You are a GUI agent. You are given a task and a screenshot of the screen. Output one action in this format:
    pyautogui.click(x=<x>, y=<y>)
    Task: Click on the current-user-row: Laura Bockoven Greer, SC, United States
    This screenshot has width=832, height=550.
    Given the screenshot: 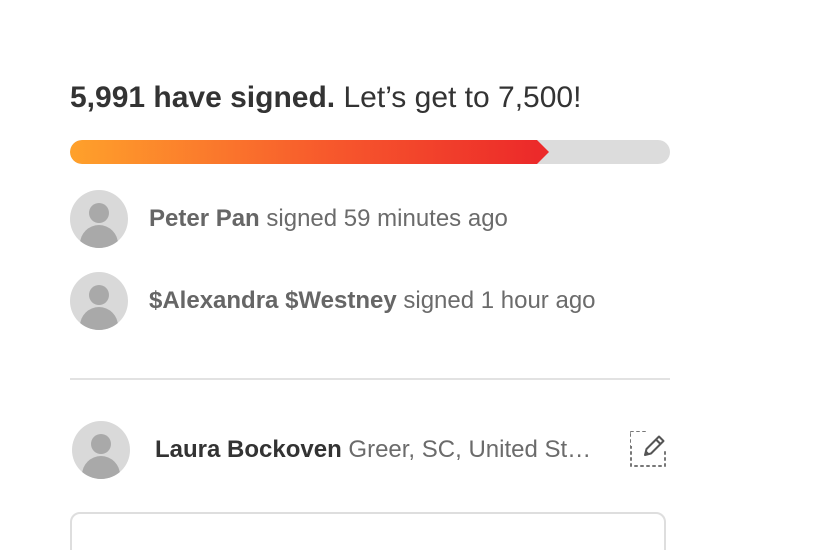 What is the action you would take?
    pyautogui.click(x=333, y=450)
    